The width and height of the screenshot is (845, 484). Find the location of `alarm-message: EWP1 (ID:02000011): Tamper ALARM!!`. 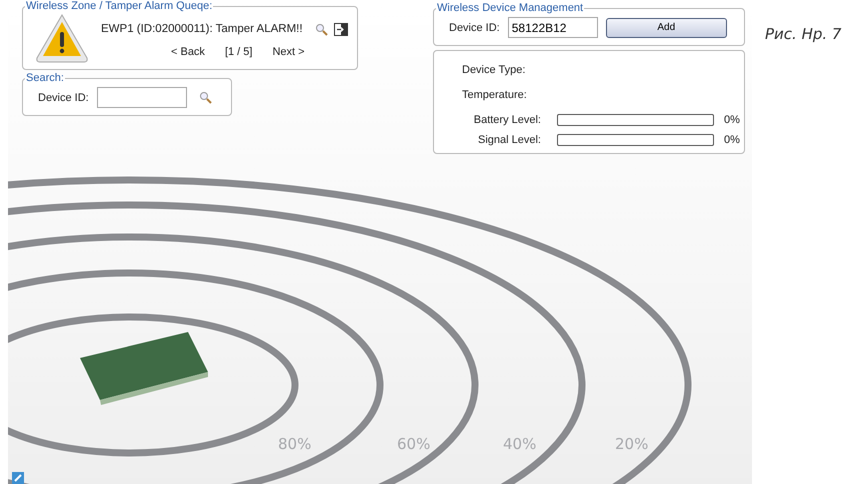

alarm-message: EWP1 (ID:02000011): Tamper ALARM!! is located at coordinates (202, 29).